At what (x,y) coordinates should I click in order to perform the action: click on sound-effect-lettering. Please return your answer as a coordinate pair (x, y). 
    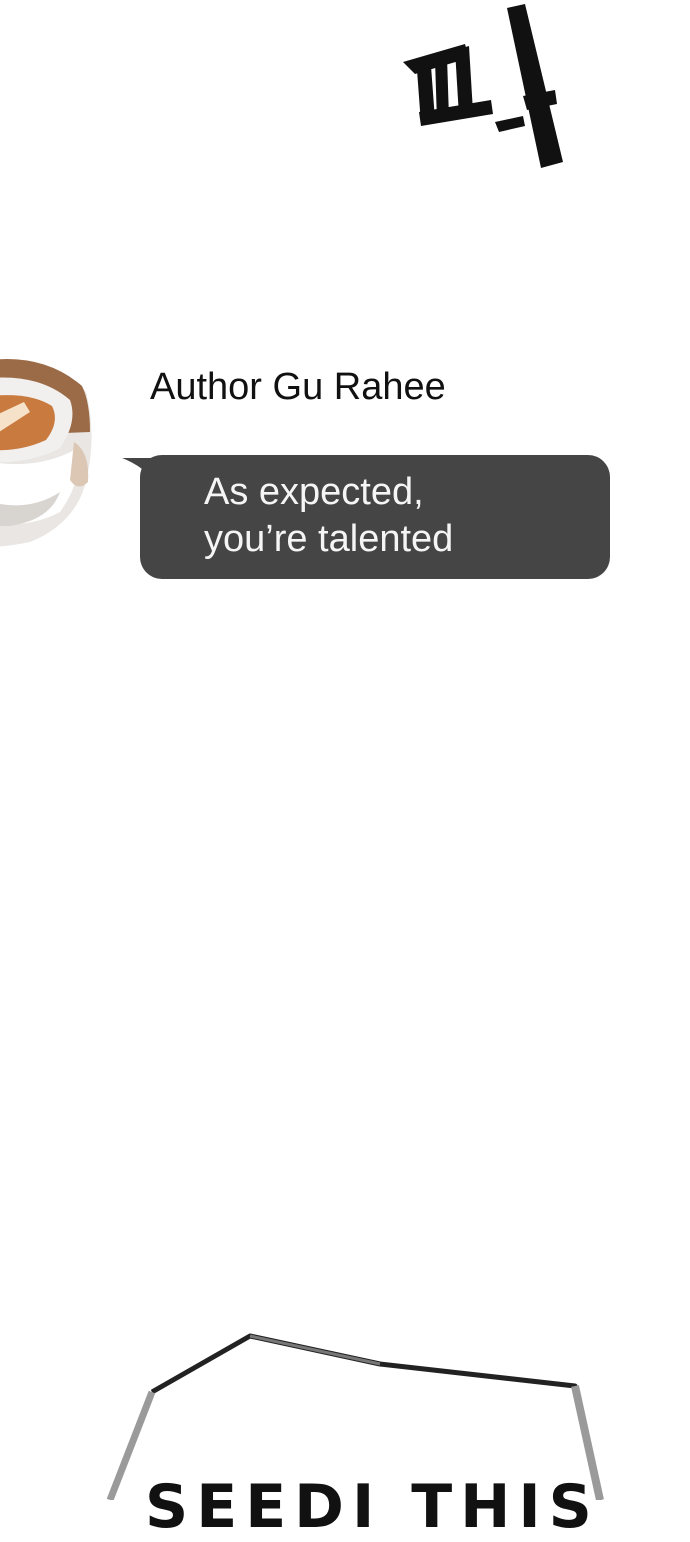
    Looking at the image, I should click on (483, 86).